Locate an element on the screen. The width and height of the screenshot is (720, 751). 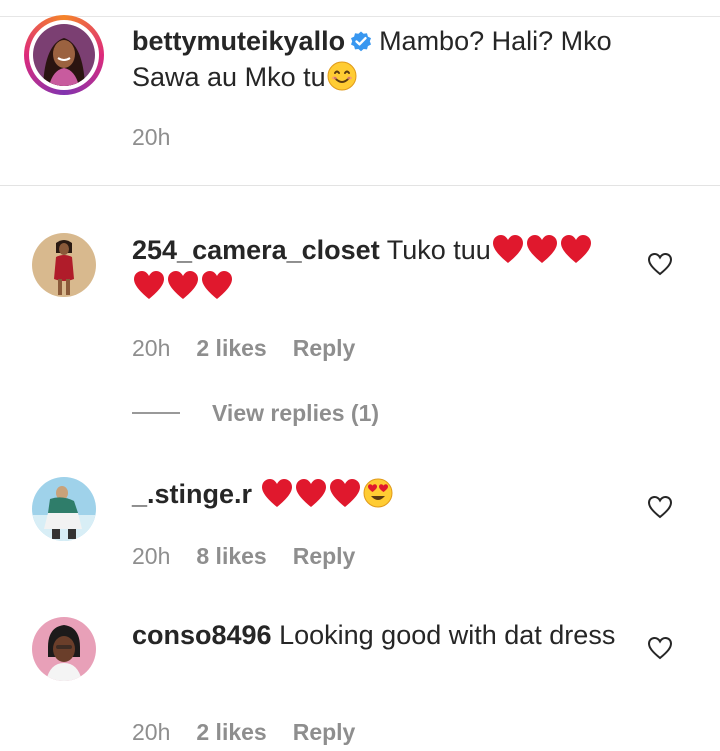
view-replies-button: View replies (1) is located at coordinates (255, 415).